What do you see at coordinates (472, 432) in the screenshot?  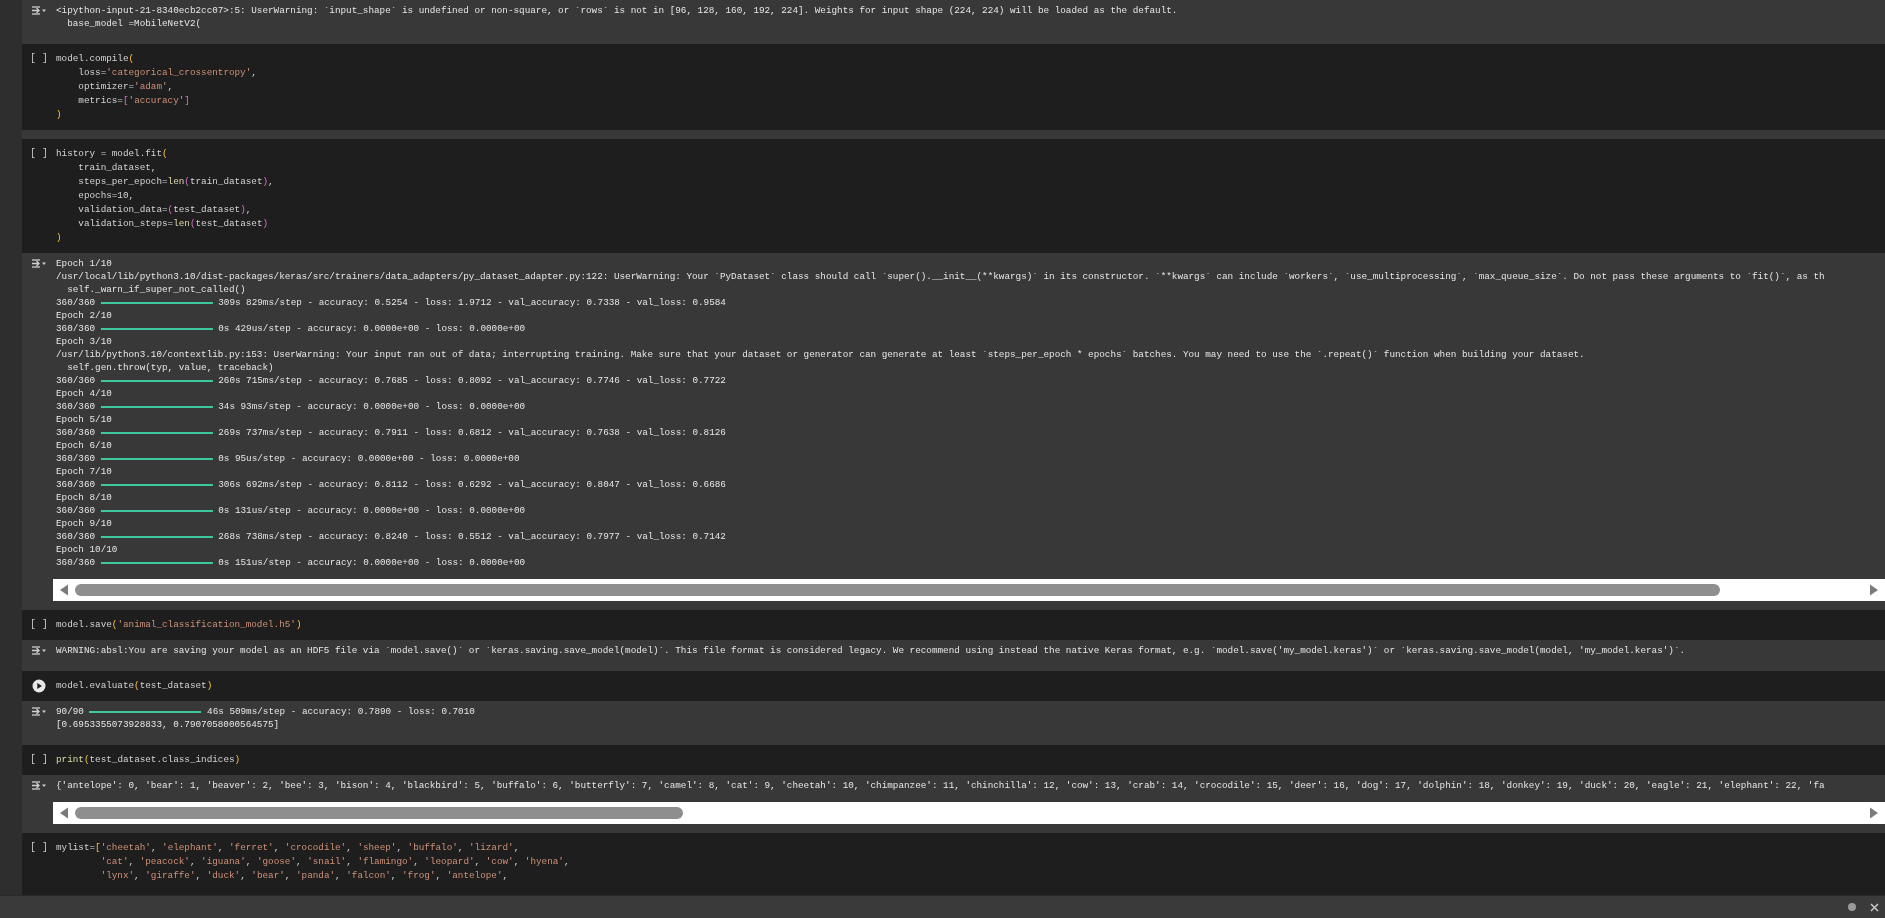 I see `progress-stats: 269s 737ms/step - accuracy: 0.7911 - loss: 0.6812 - val_accuracy: 0.7638 - val_loss: 0.8126` at bounding box center [472, 432].